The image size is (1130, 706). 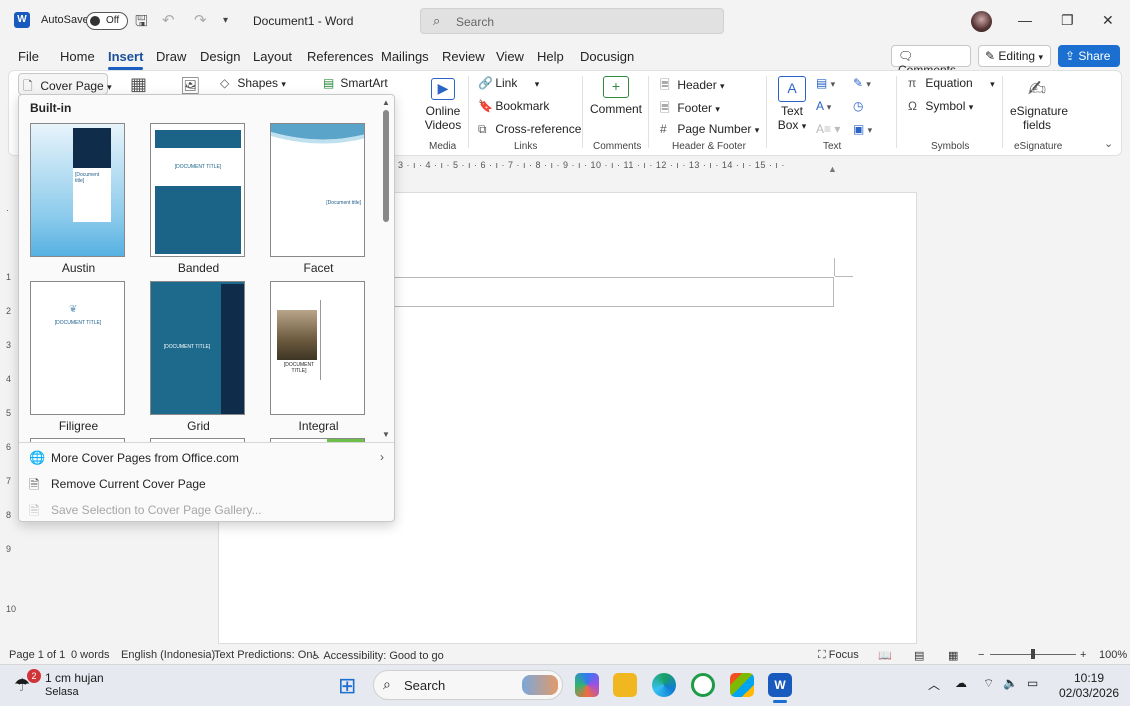 What do you see at coordinates (485, 106) in the screenshot?
I see `bookmark-icon: 🔖` at bounding box center [485, 106].